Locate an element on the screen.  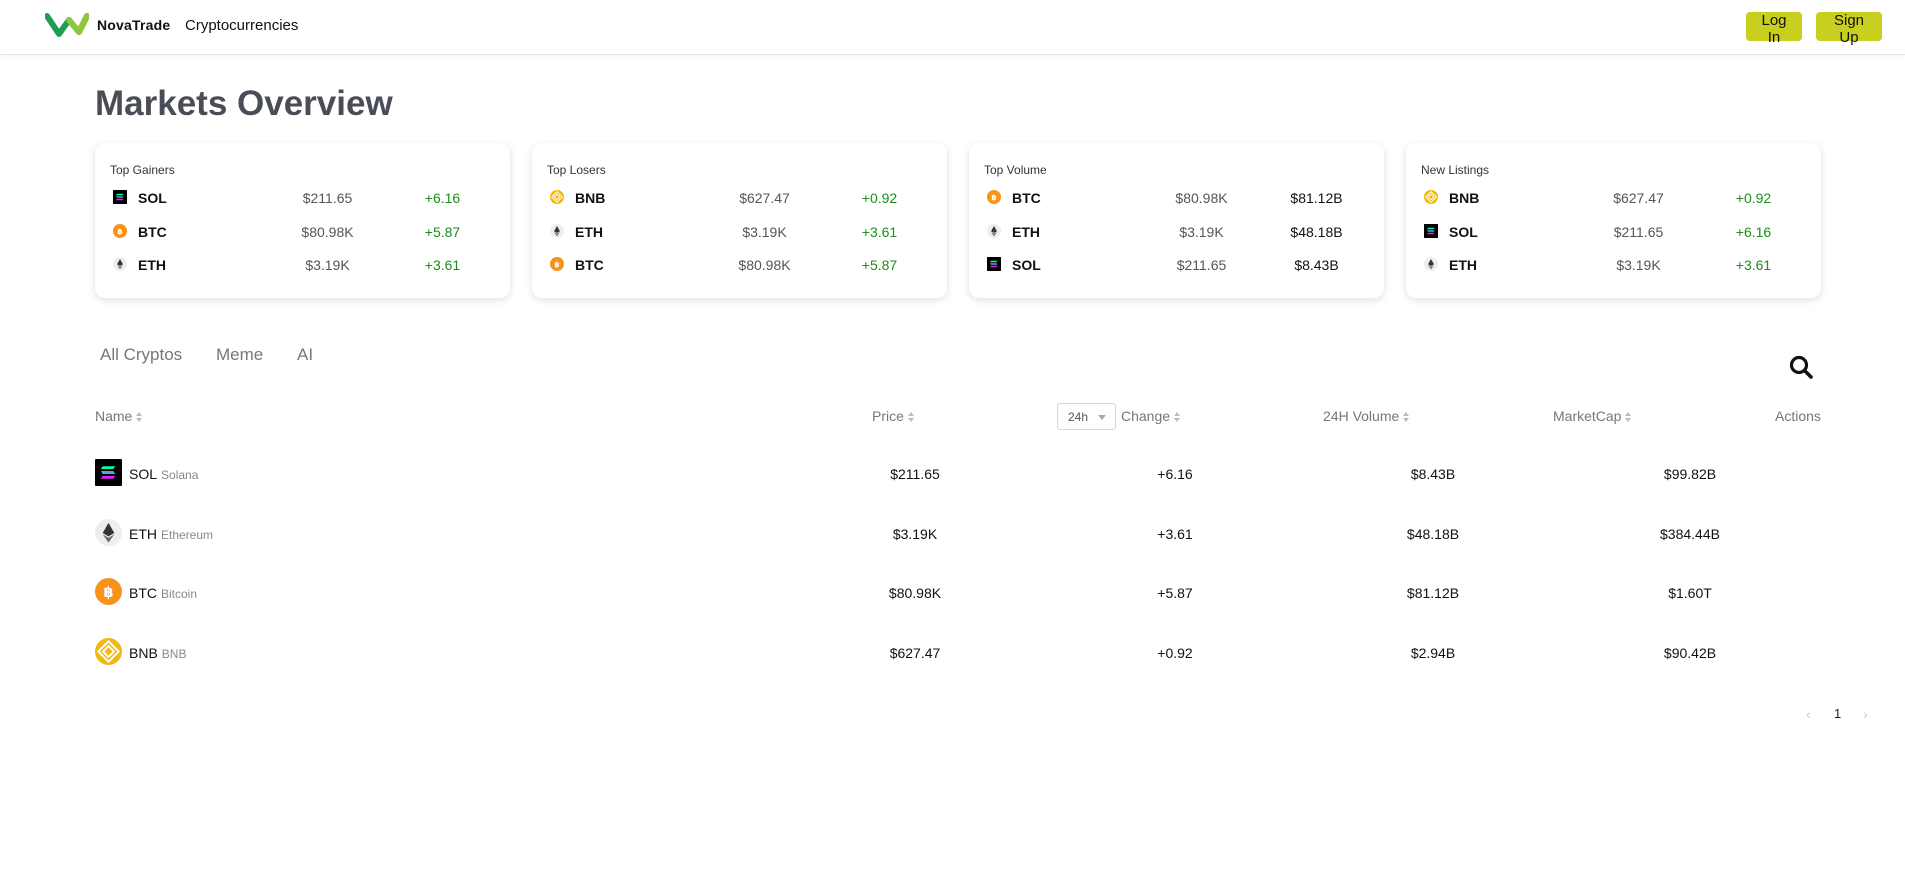
card-row: ฿ BTC $80.98K $81.12B is located at coordinates (1176, 198).